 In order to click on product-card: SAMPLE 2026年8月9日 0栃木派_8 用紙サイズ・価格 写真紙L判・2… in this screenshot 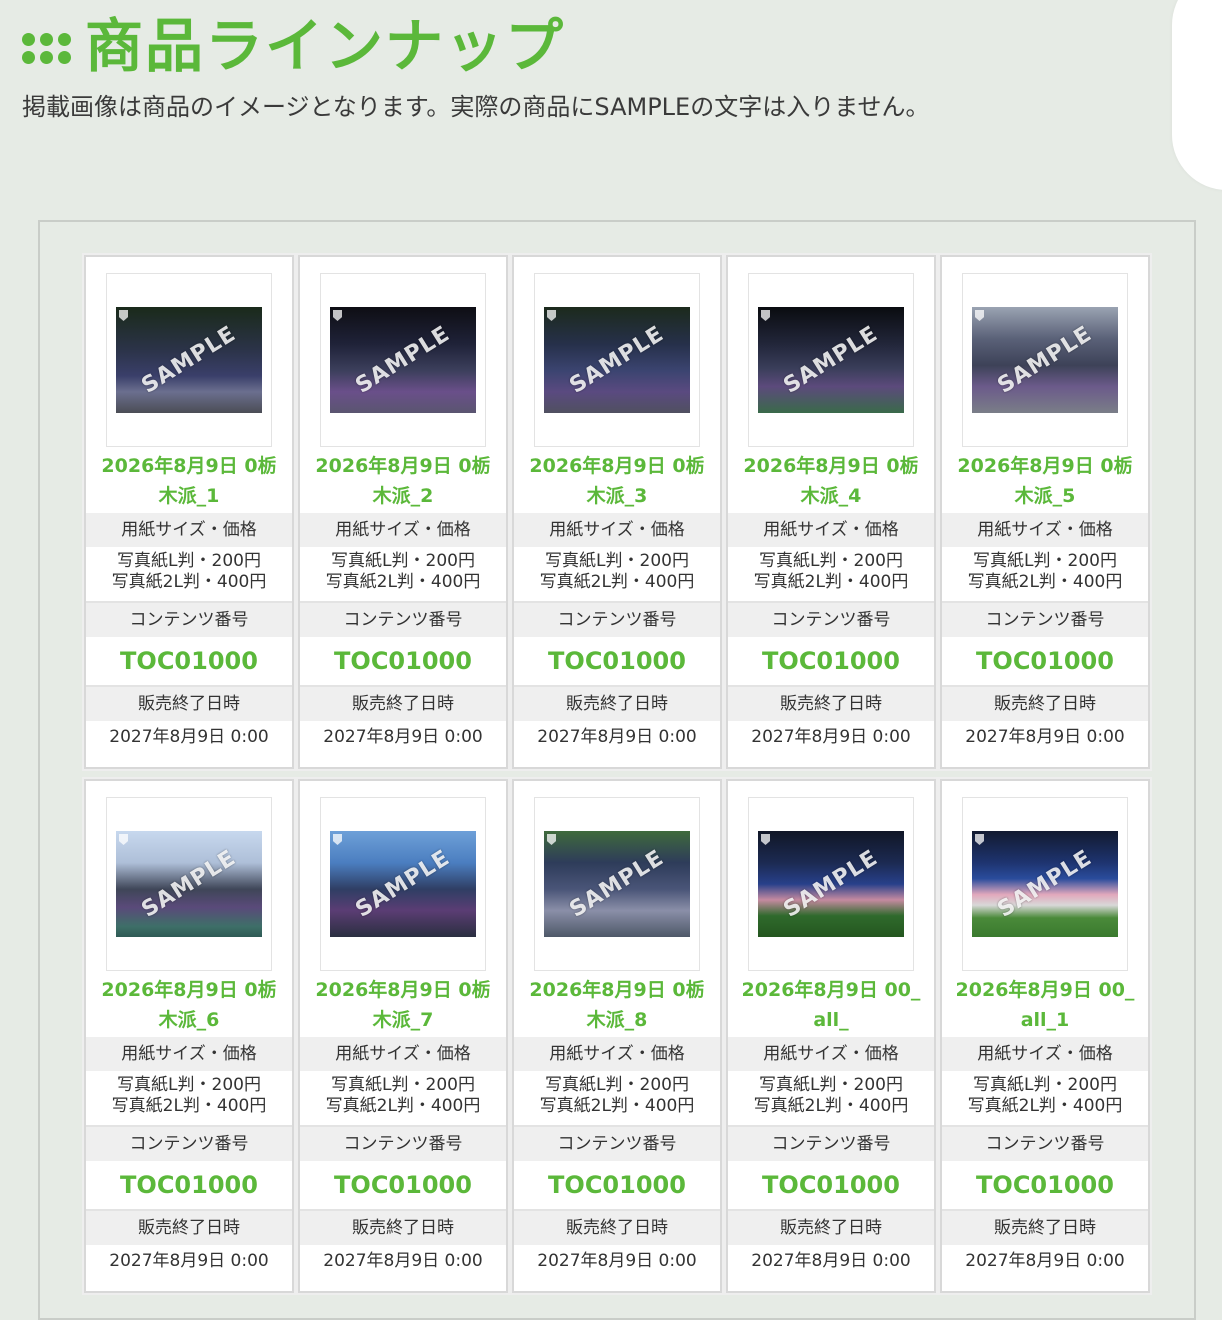, I will do `click(617, 1036)`.